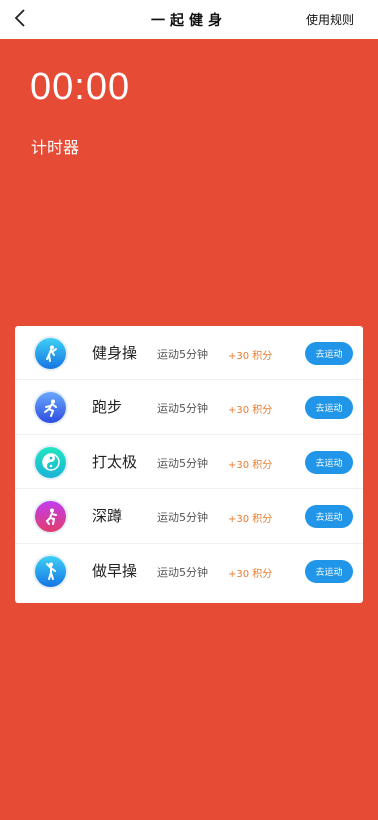 This screenshot has width=378, height=820. What do you see at coordinates (50, 408) in the screenshot?
I see `running-icon` at bounding box center [50, 408].